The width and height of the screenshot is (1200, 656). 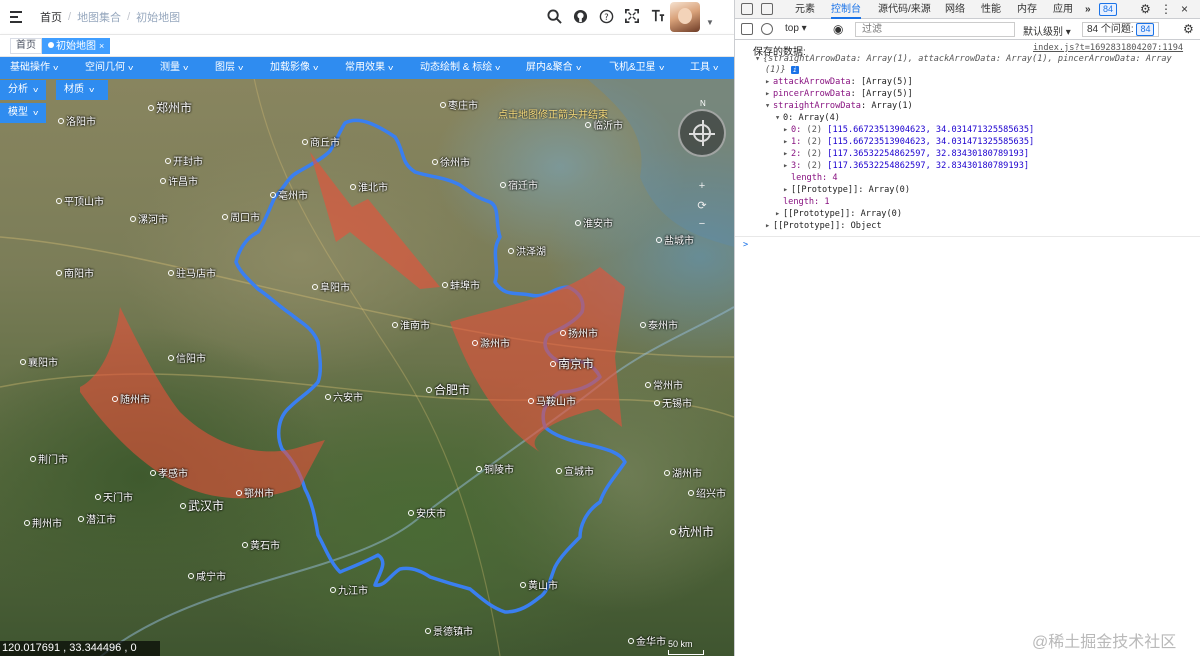 I want to click on log-row-0: ▾ 0: Array(4), so click(x=807, y=118).